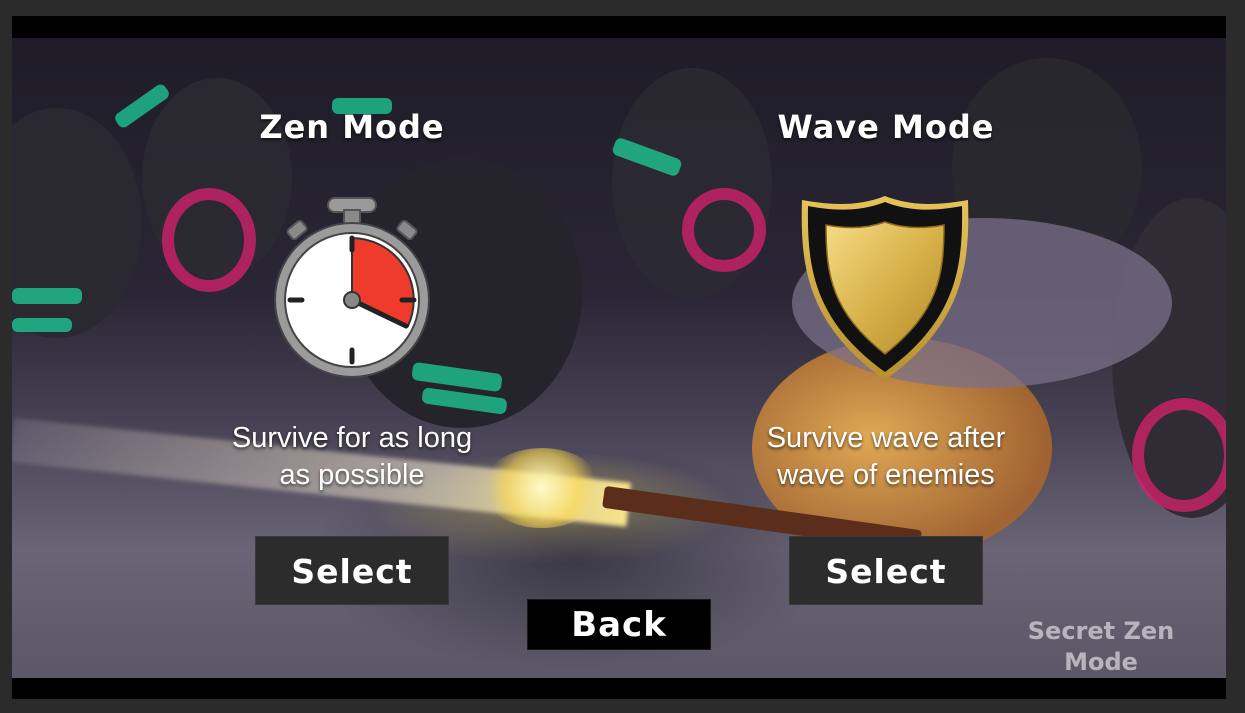 The image size is (1245, 713). What do you see at coordinates (352, 127) in the screenshot?
I see `zen-mode-title: Zen Mode` at bounding box center [352, 127].